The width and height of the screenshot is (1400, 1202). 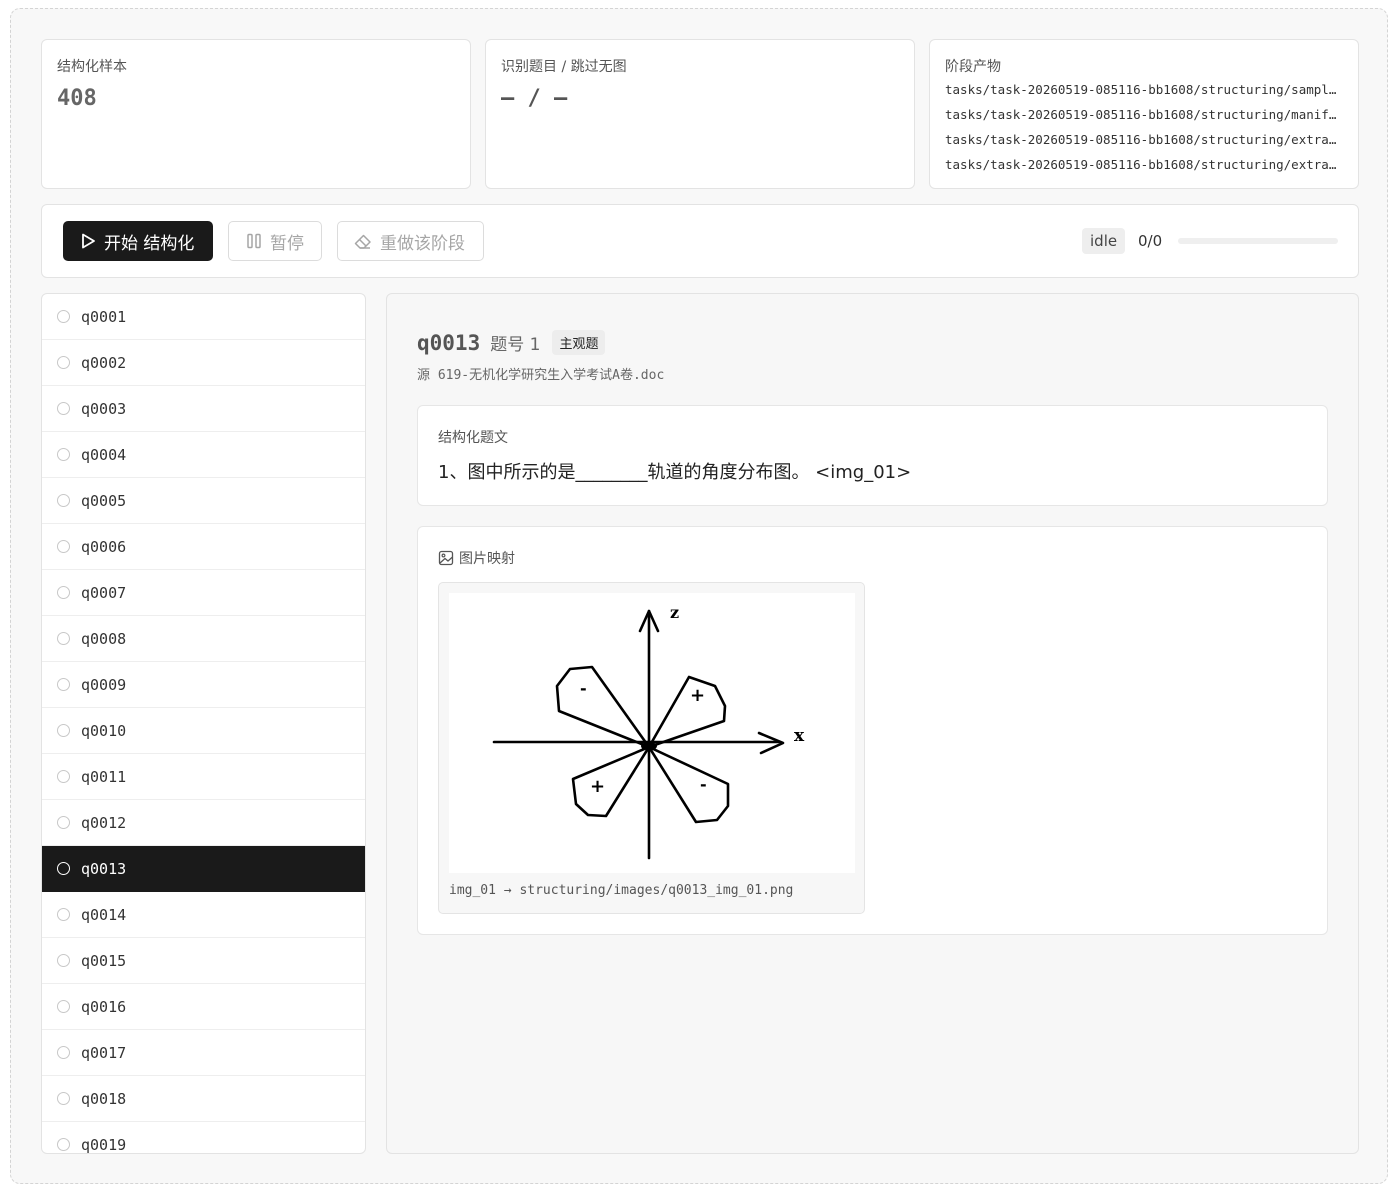 What do you see at coordinates (473, 438) in the screenshot?
I see `stem-label: 结构化题文` at bounding box center [473, 438].